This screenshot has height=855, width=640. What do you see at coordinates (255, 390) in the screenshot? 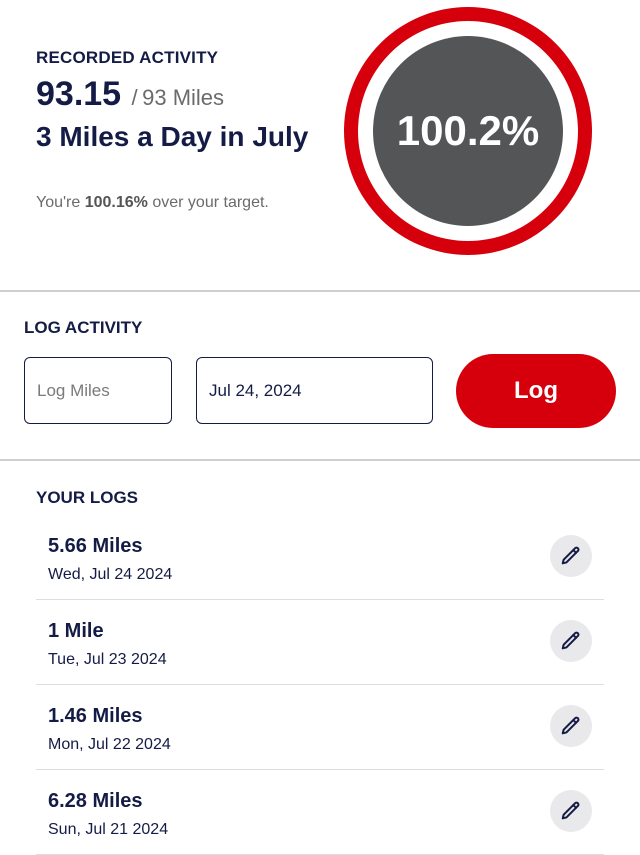
I see `log-date-value: Jul 24, 2024` at bounding box center [255, 390].